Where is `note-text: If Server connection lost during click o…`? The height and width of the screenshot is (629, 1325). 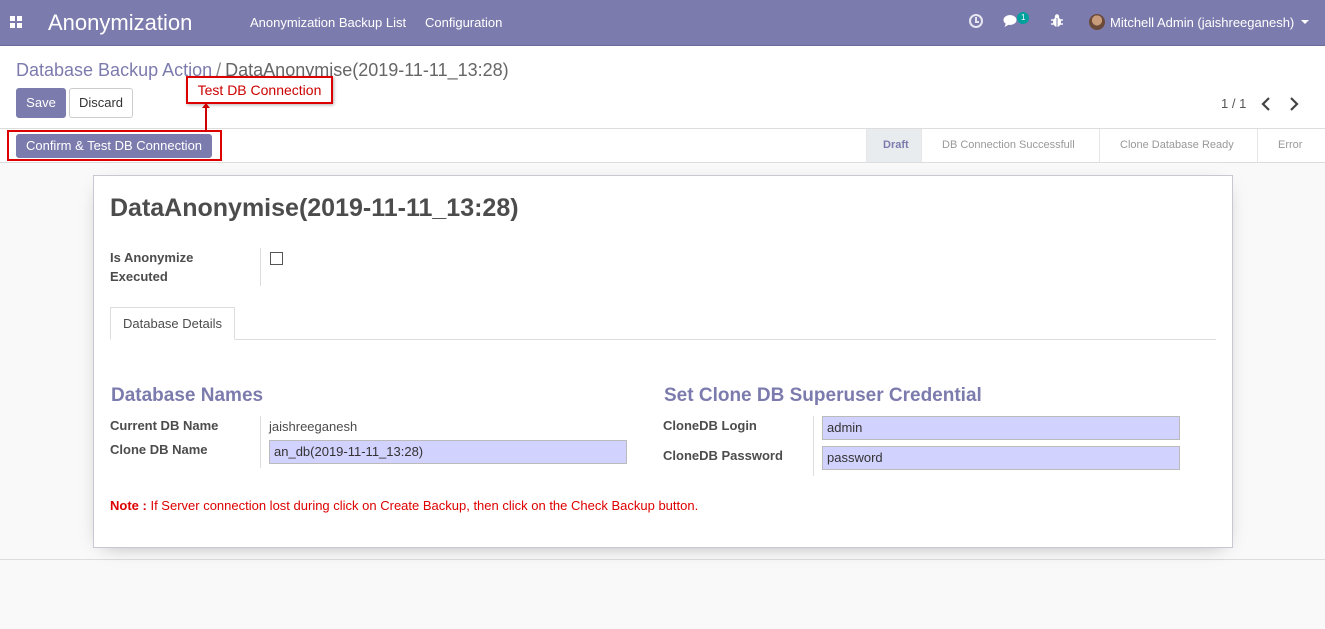
note-text: If Server connection lost during click o… is located at coordinates (422, 505).